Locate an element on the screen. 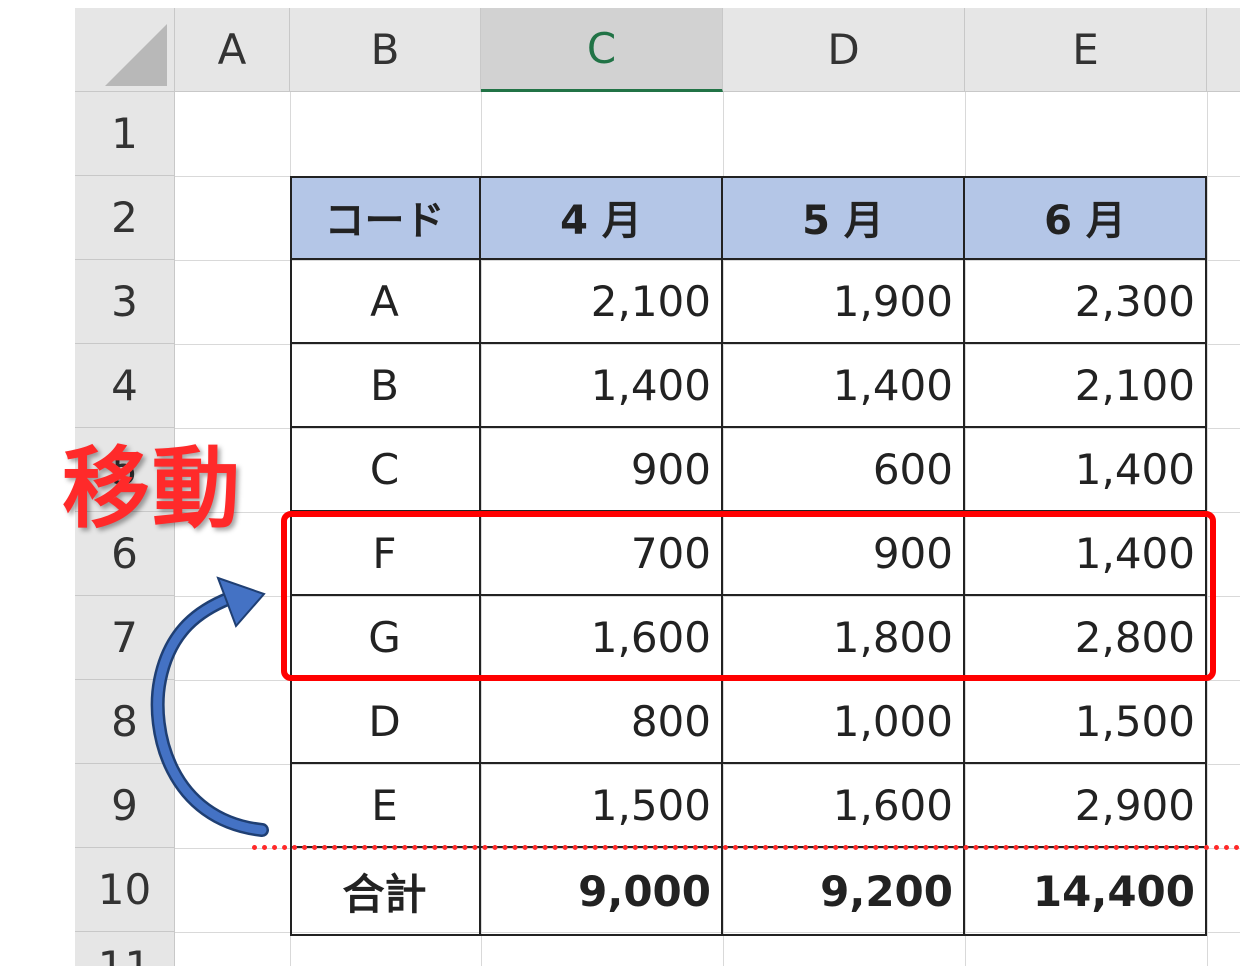 The height and width of the screenshot is (966, 1240). select-all-corner is located at coordinates (125, 50).